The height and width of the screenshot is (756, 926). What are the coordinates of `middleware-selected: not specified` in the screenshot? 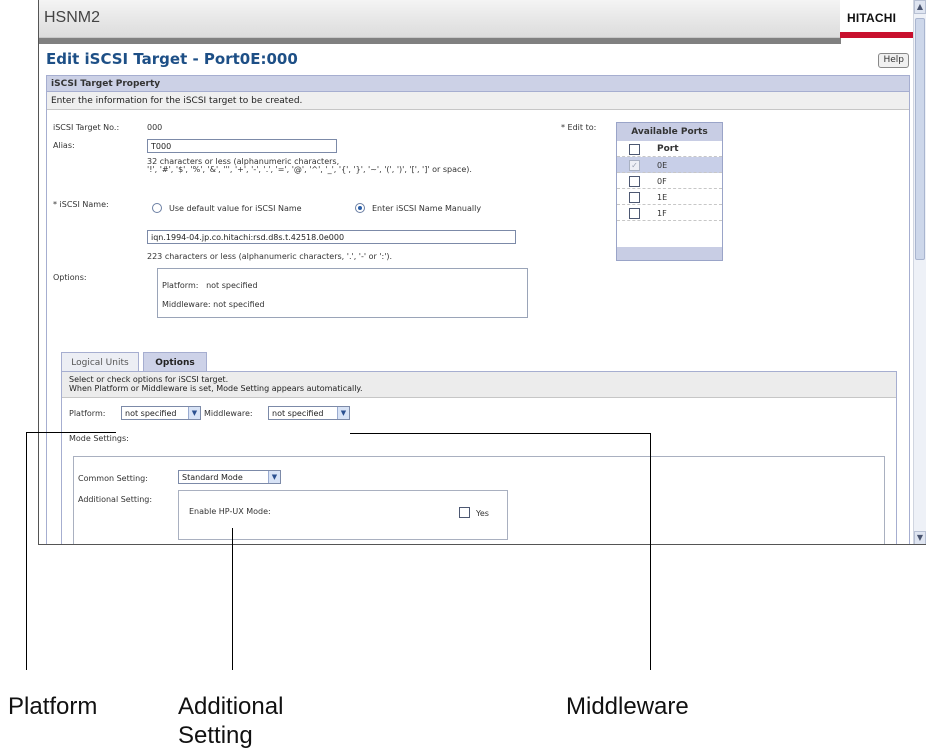 It's located at (298, 413).